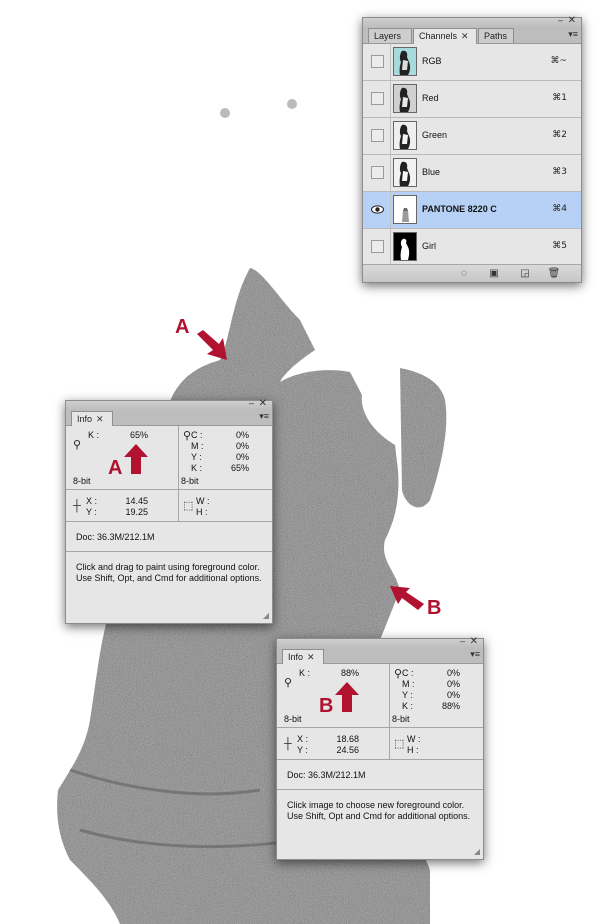 Image resolution: width=600 pixels, height=924 pixels. What do you see at coordinates (494, 273) in the screenshot?
I see `save-selection-icon: ▣` at bounding box center [494, 273].